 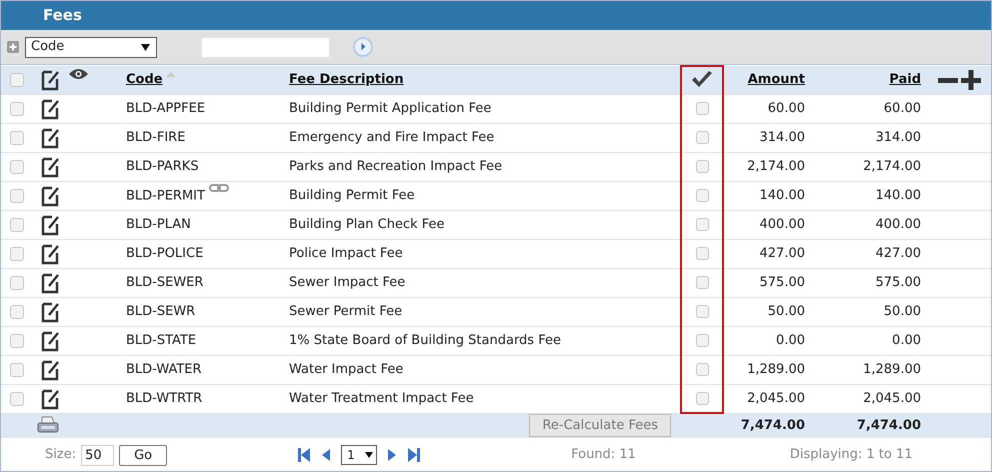 I want to click on paid-value: 2,045.00, so click(x=892, y=398).